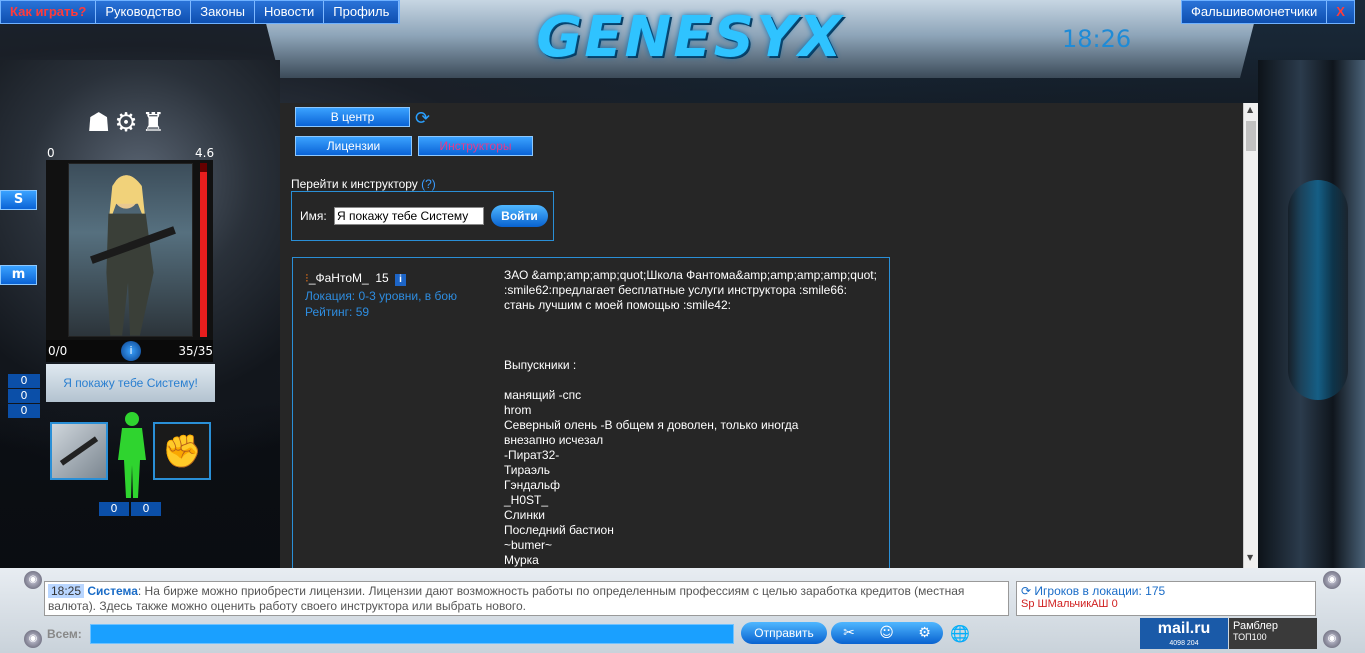 The height and width of the screenshot is (653, 1365). What do you see at coordinates (1311, 315) in the screenshot?
I see `right-decoration` at bounding box center [1311, 315].